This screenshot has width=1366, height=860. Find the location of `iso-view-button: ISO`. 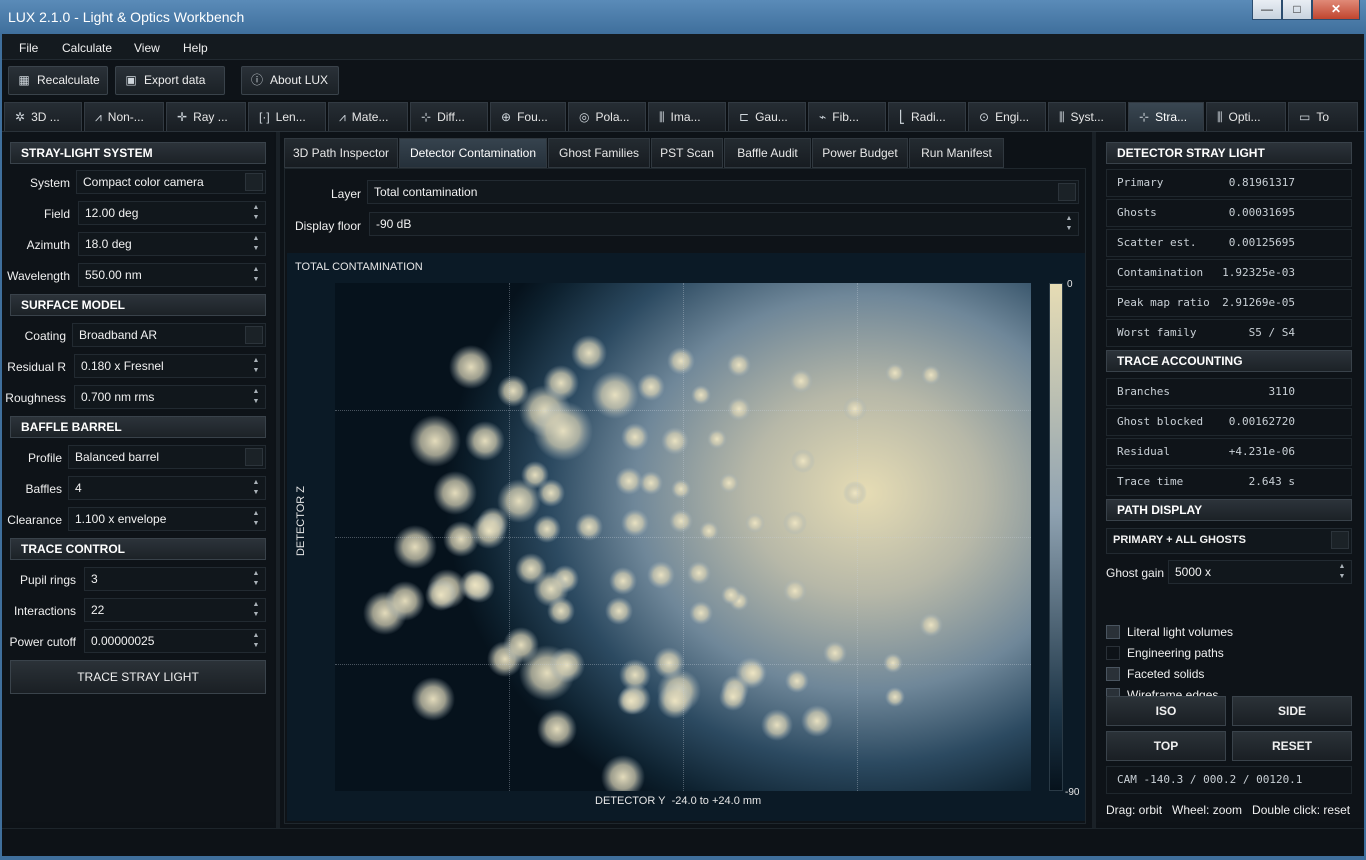

iso-view-button: ISO is located at coordinates (1166, 711).